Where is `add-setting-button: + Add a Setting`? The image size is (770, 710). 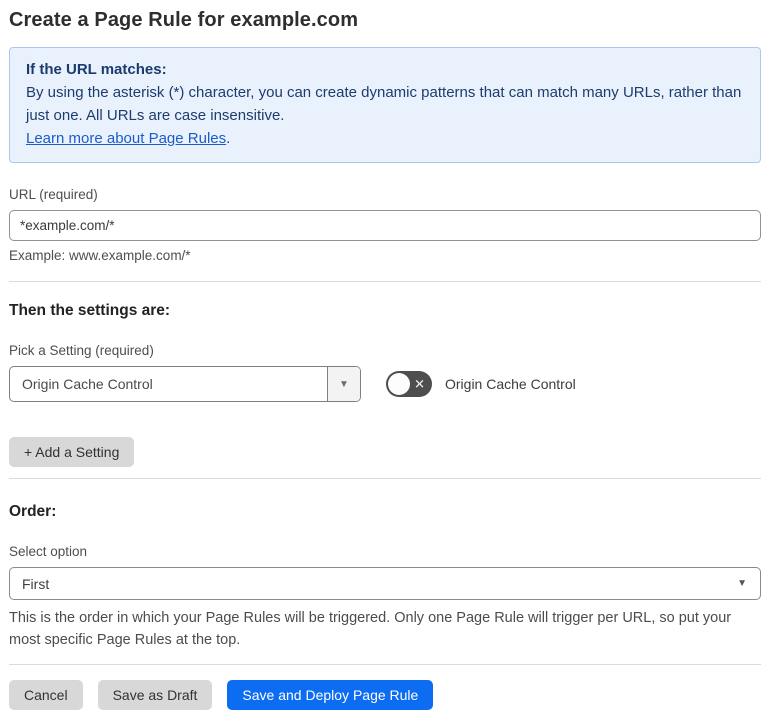
add-setting-button: + Add a Setting is located at coordinates (72, 452).